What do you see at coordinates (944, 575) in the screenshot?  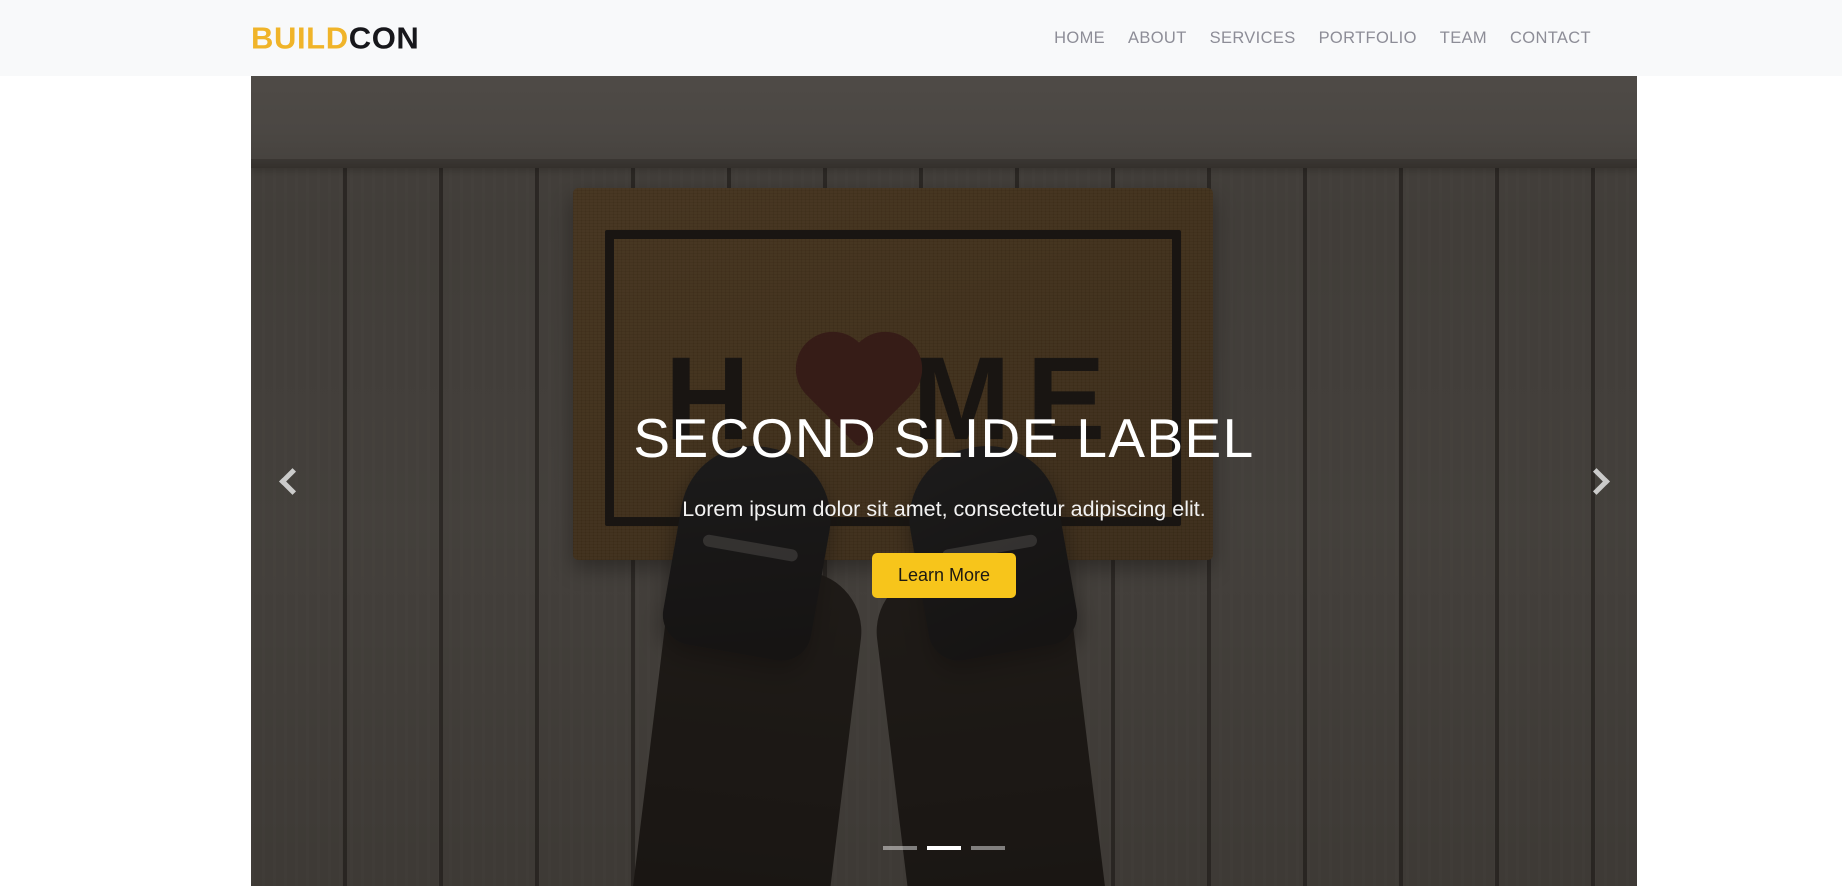 I see `learn-more-button: Learn More` at bounding box center [944, 575].